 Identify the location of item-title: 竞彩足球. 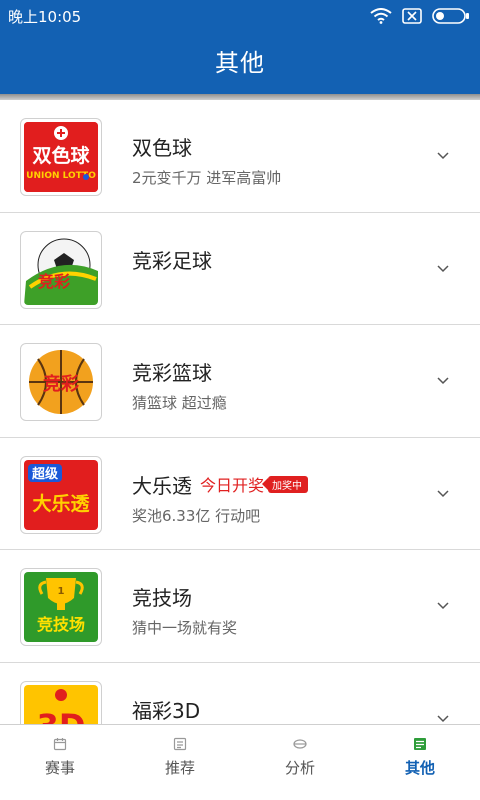
(172, 260).